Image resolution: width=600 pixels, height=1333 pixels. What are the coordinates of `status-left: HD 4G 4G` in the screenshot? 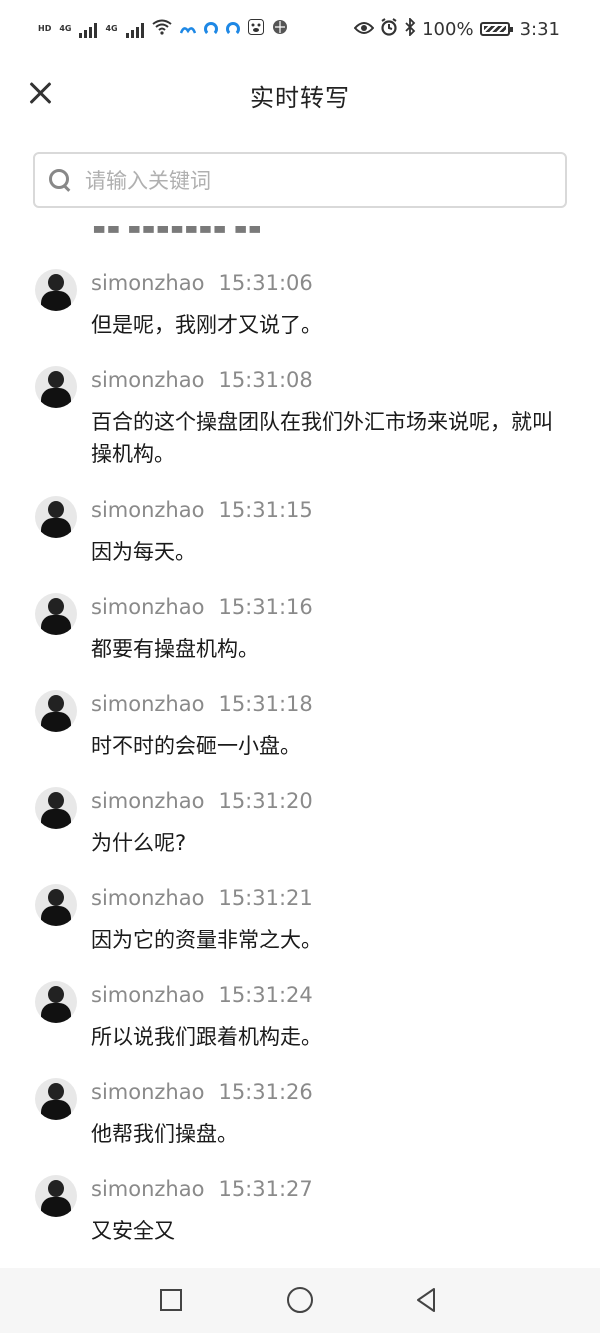 It's located at (163, 29).